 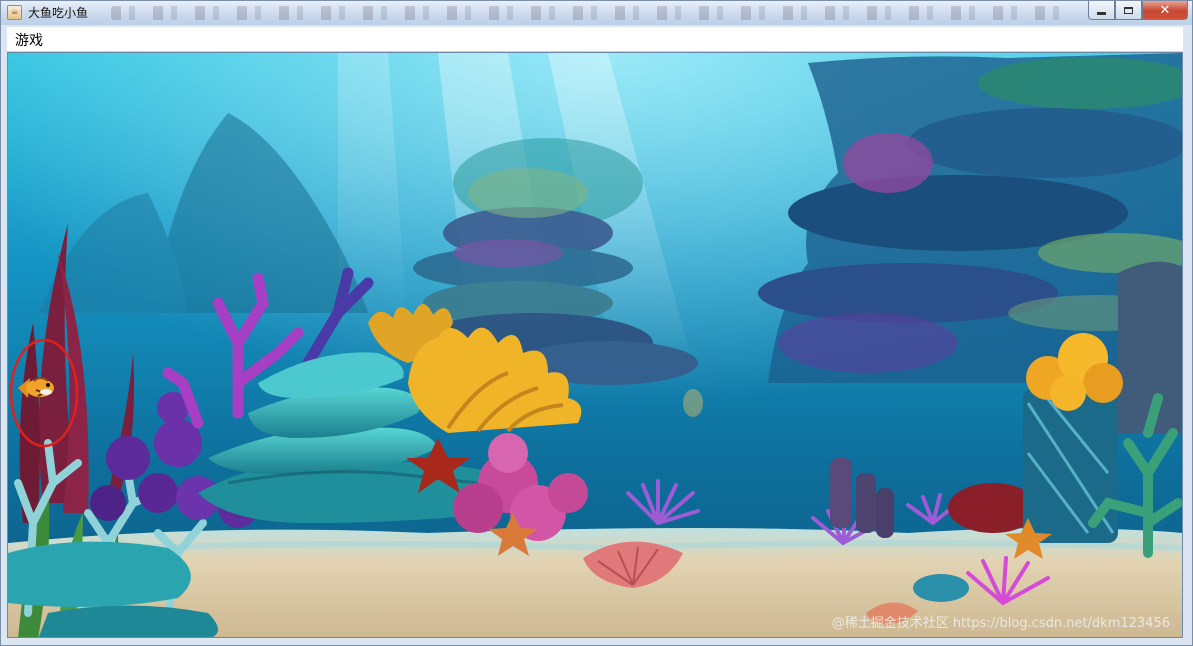 What do you see at coordinates (14, 12) in the screenshot?
I see `java-cup-icon: ☕` at bounding box center [14, 12].